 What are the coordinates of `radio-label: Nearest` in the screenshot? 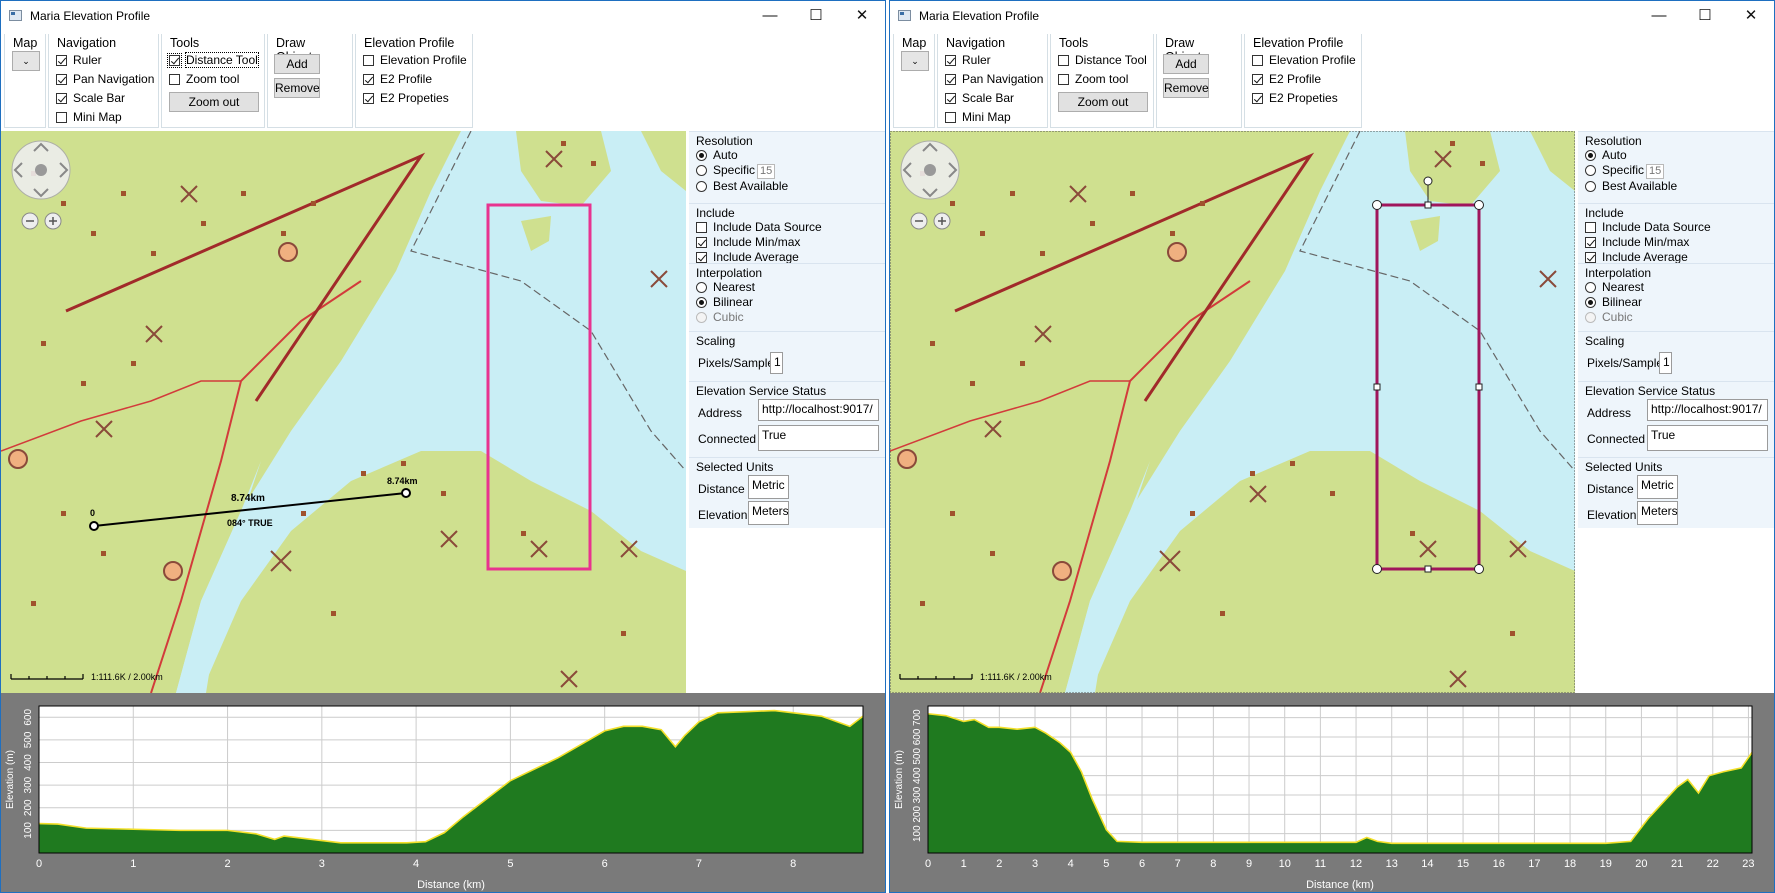 It's located at (1623, 287).